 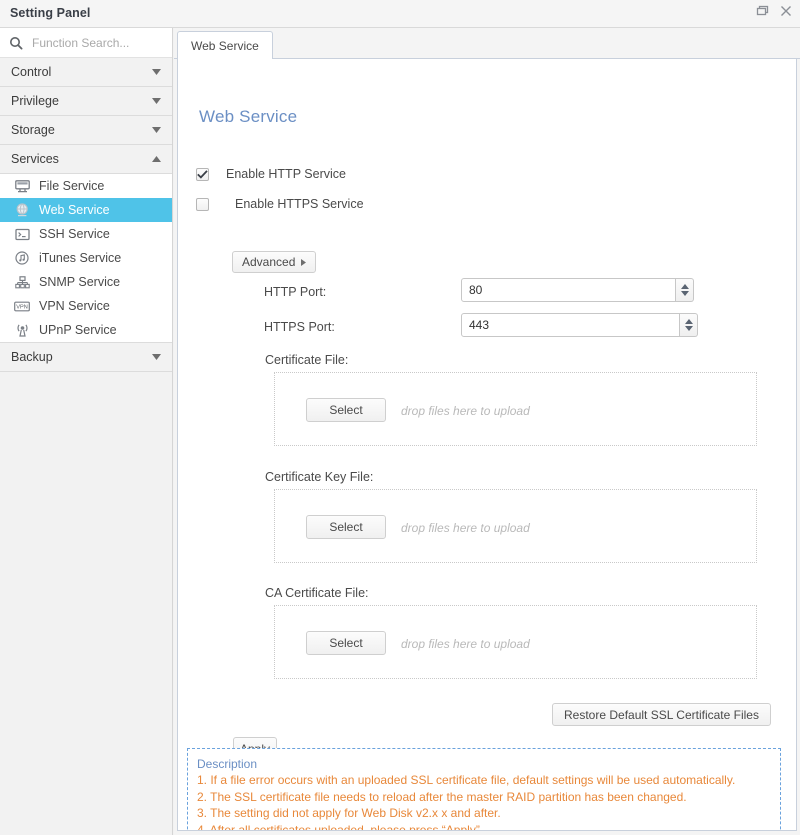 What do you see at coordinates (248, 116) in the screenshot?
I see `page-title: Web Service` at bounding box center [248, 116].